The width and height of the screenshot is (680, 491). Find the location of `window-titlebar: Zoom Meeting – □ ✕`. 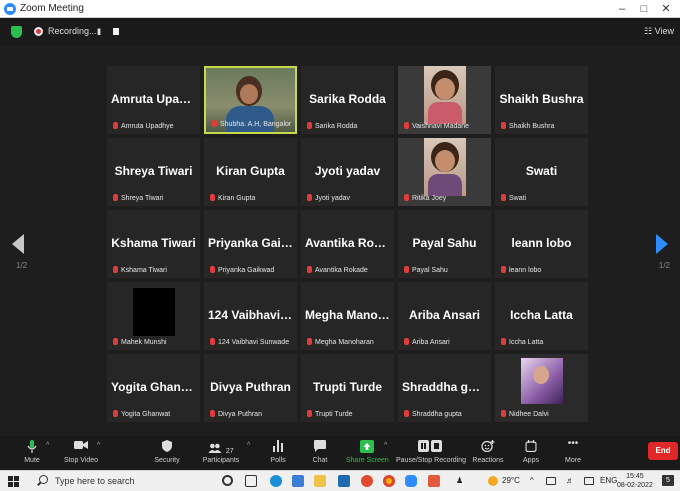

window-titlebar: Zoom Meeting – □ ✕ is located at coordinates (340, 9).